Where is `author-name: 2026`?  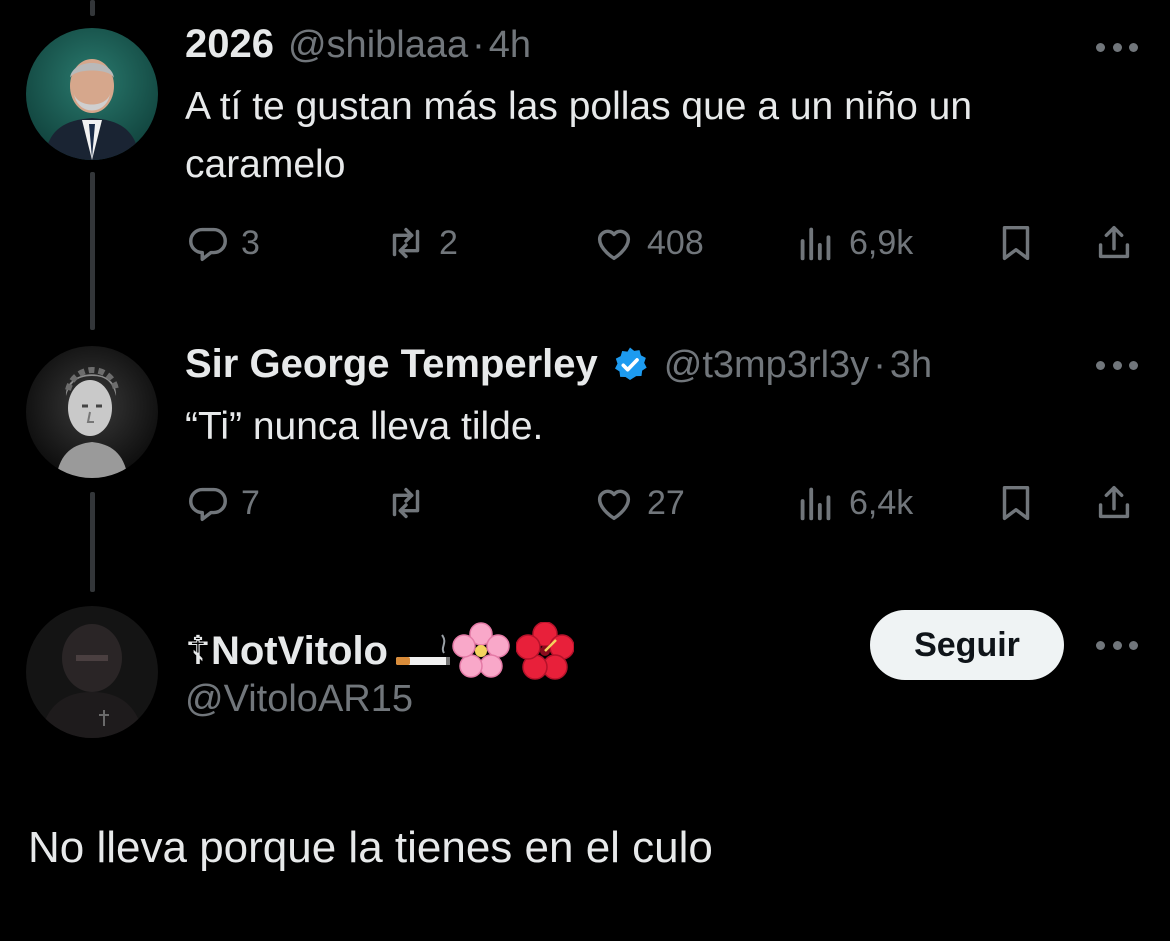 author-name: 2026 is located at coordinates (229, 44).